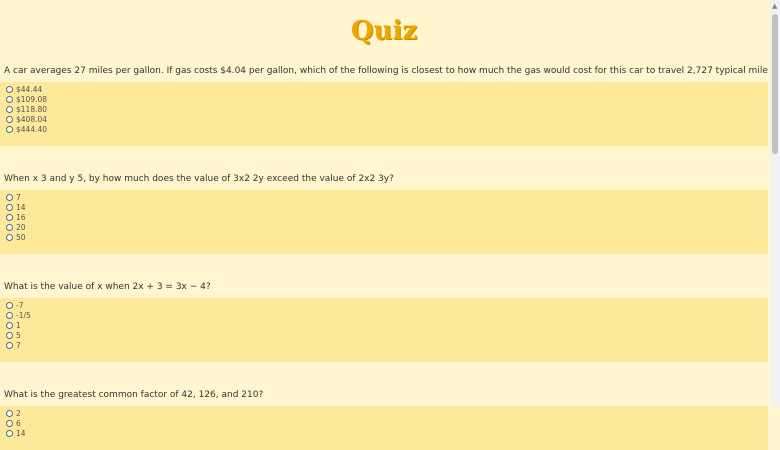 The width and height of the screenshot is (780, 450). What do you see at coordinates (384, 305) in the screenshot?
I see `answer-option: -7` at bounding box center [384, 305].